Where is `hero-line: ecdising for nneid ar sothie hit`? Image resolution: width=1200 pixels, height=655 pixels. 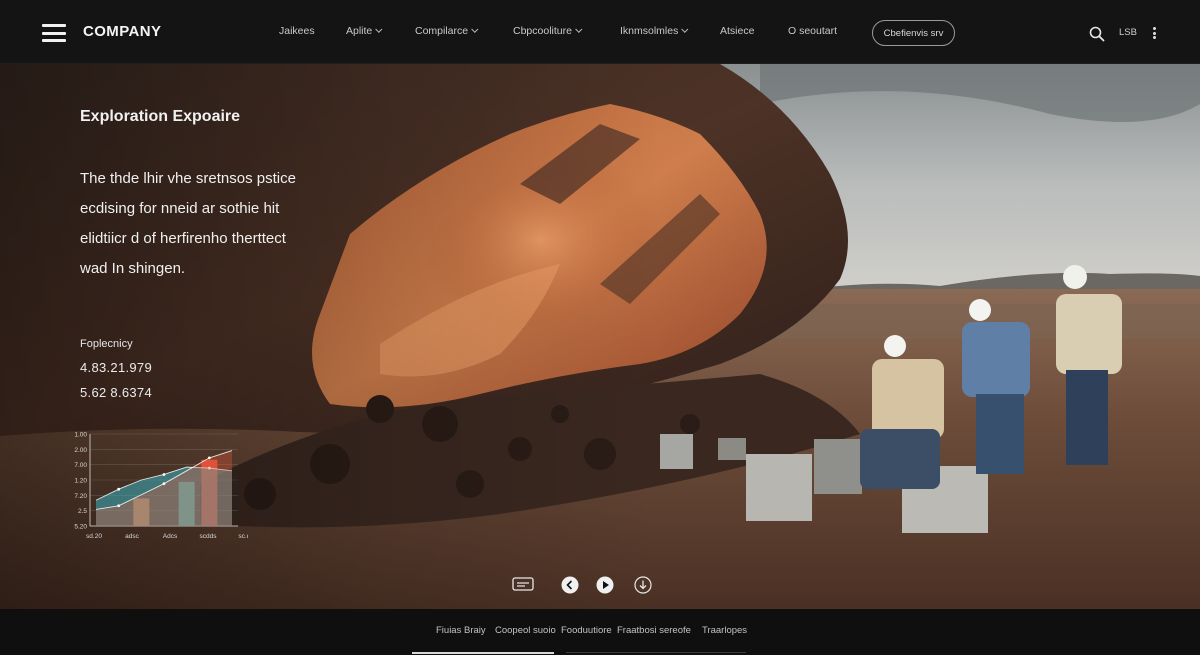 hero-line: ecdising for nneid ar sothie hit is located at coordinates (180, 208).